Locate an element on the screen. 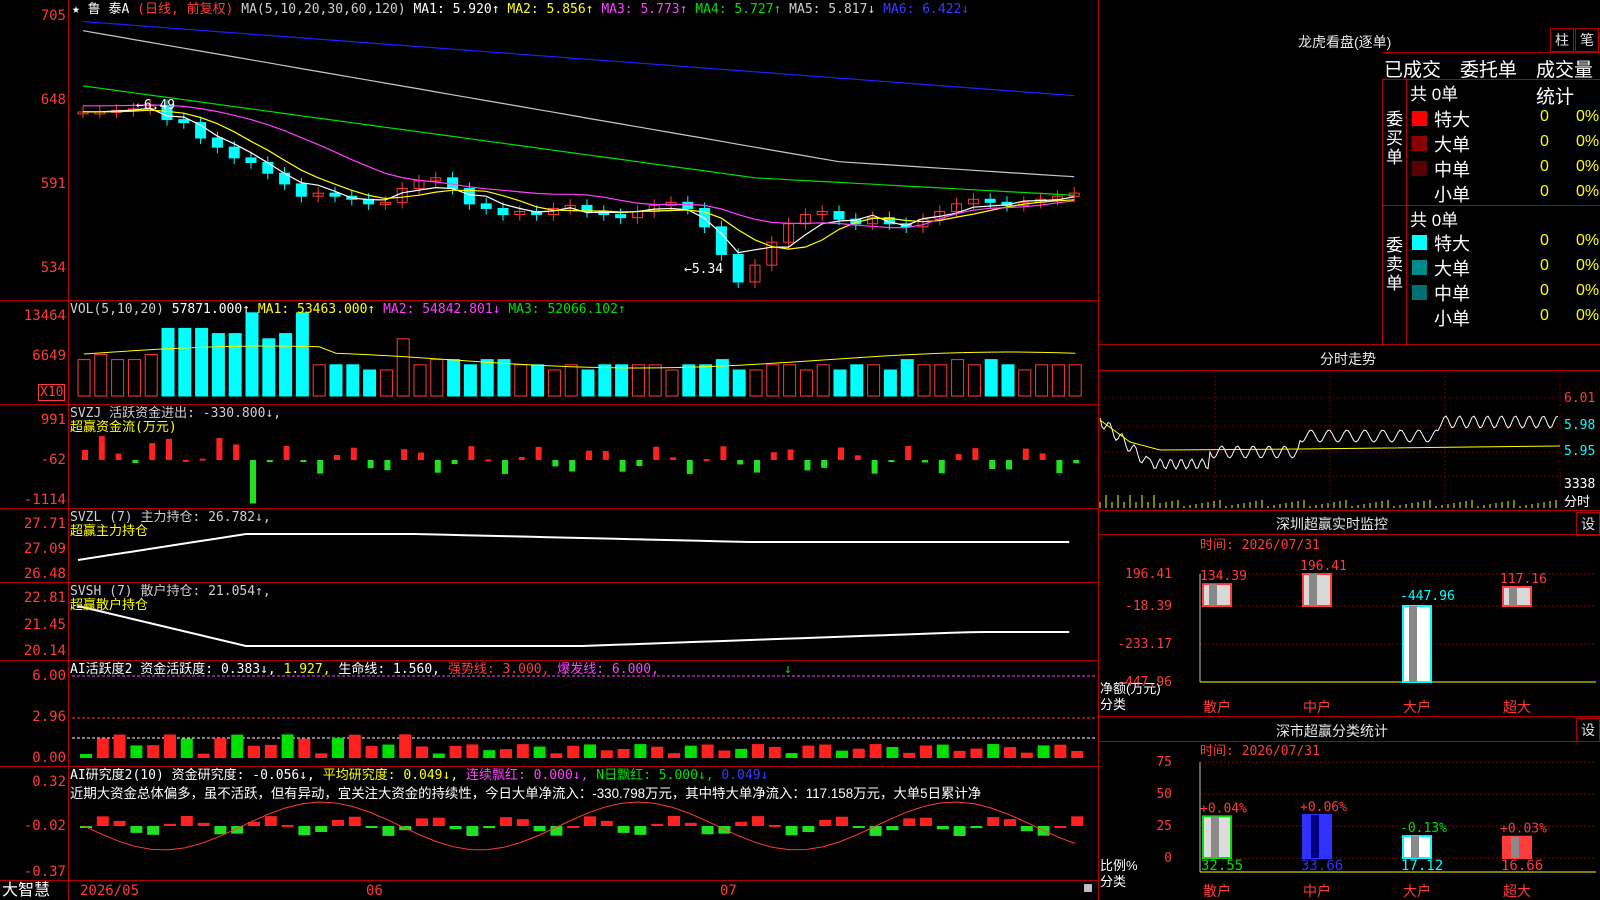 This screenshot has width=1600, height=900. category-label: 大户 is located at coordinates (1417, 891).